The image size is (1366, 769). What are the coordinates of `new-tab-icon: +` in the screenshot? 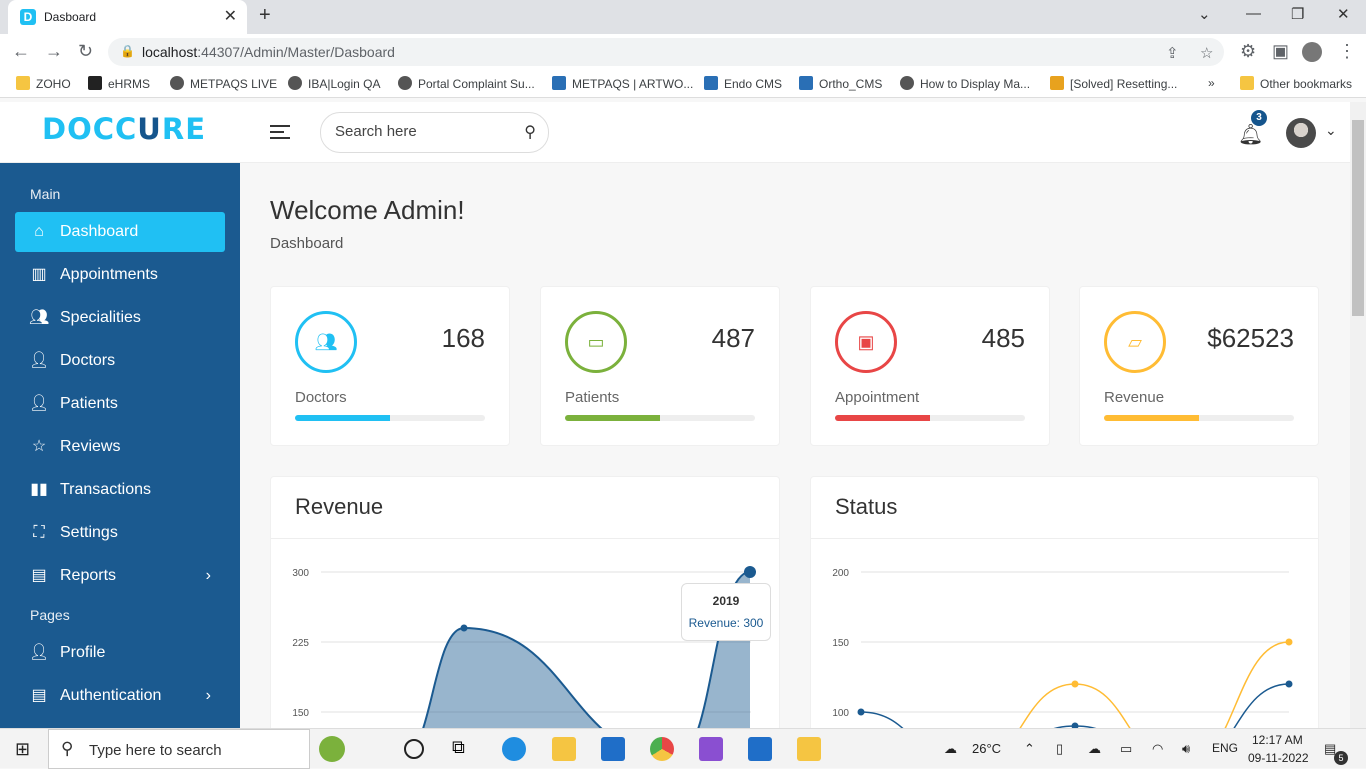 It's located at (265, 15).